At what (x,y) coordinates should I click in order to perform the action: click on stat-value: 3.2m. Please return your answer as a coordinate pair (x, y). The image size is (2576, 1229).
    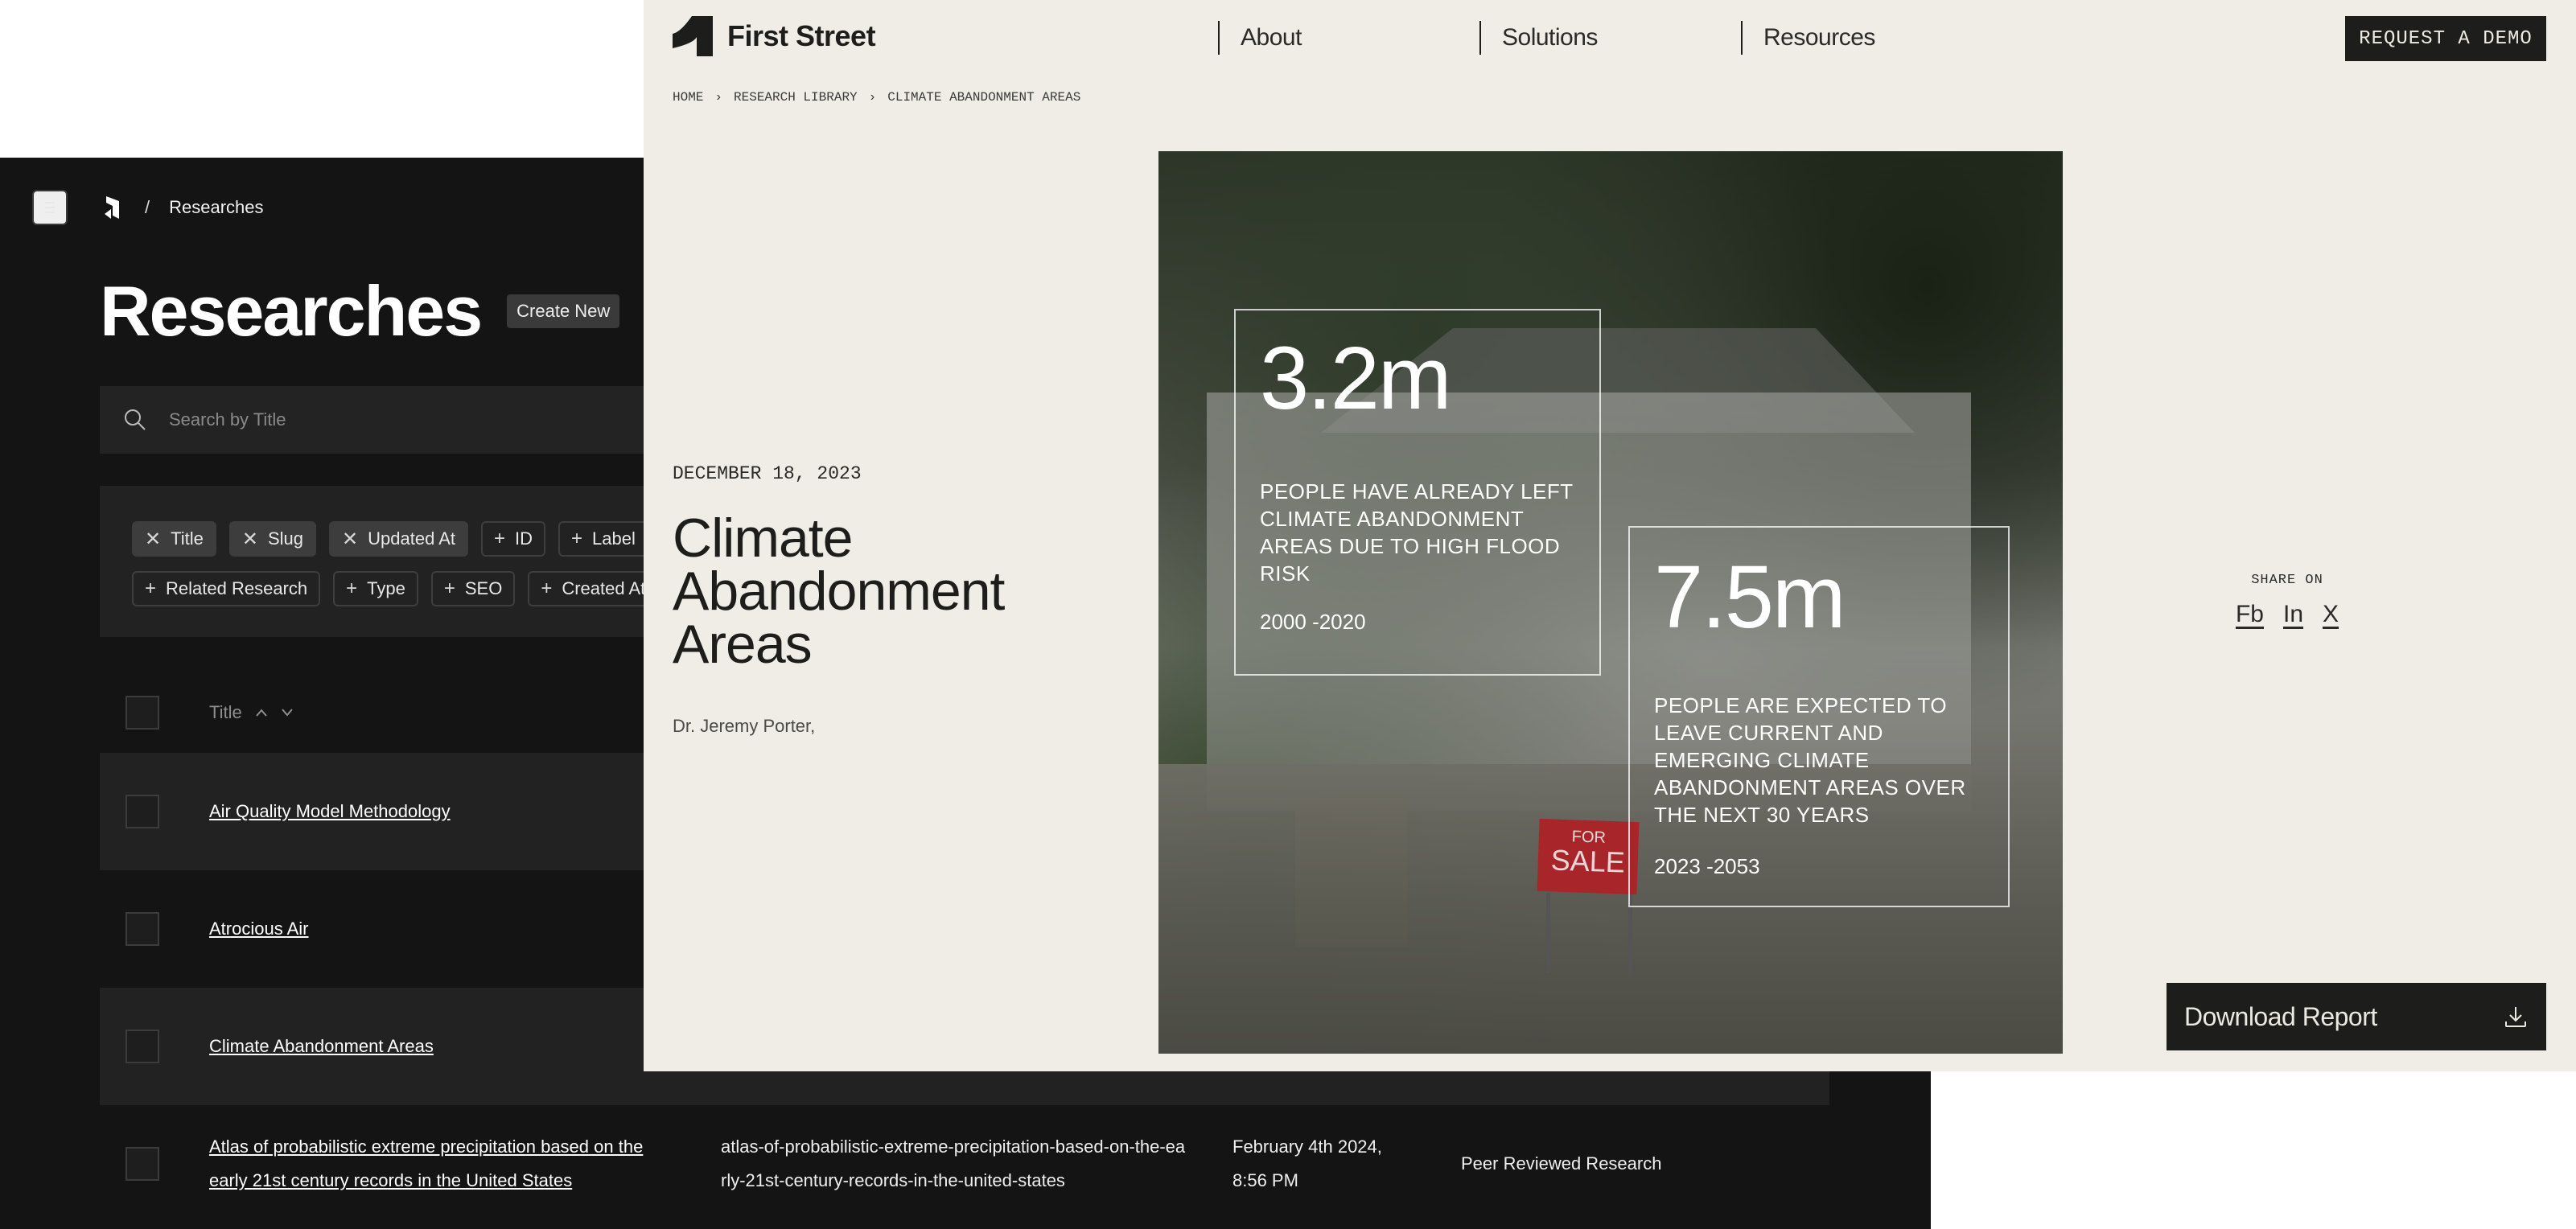
    Looking at the image, I should click on (1356, 378).